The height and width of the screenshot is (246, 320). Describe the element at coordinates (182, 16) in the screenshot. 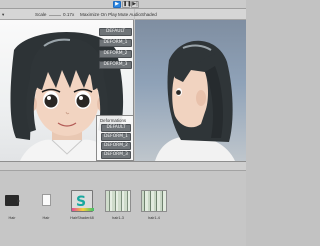

I see `scene-view-toolbar: Mute Audio Shaded # Scene` at that location.